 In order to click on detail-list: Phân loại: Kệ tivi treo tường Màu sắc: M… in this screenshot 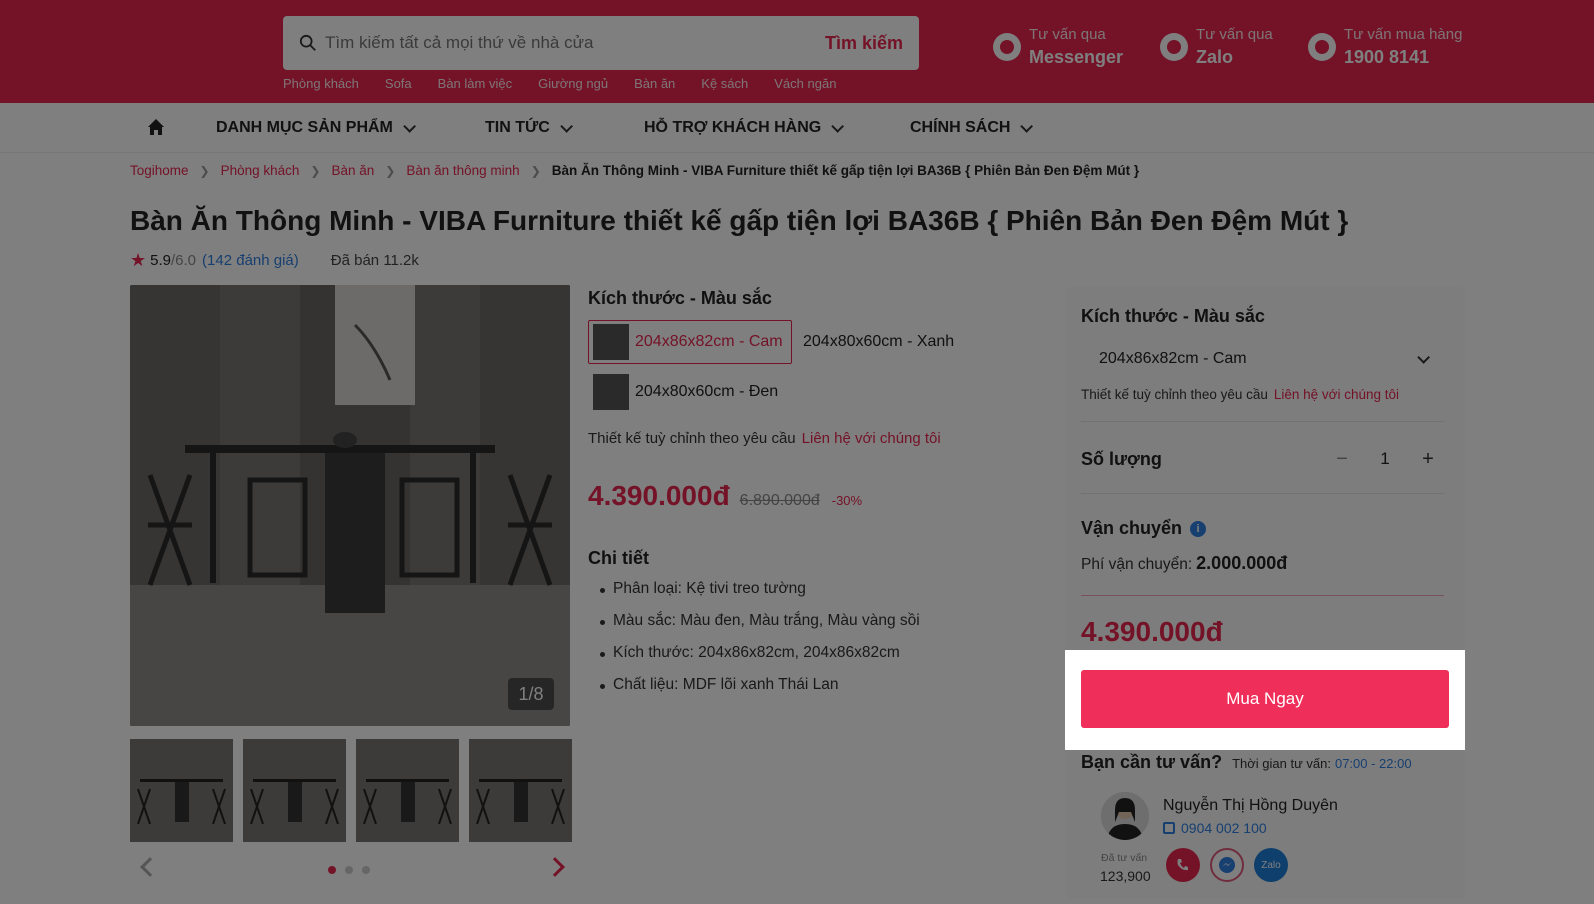, I will do `click(760, 644)`.